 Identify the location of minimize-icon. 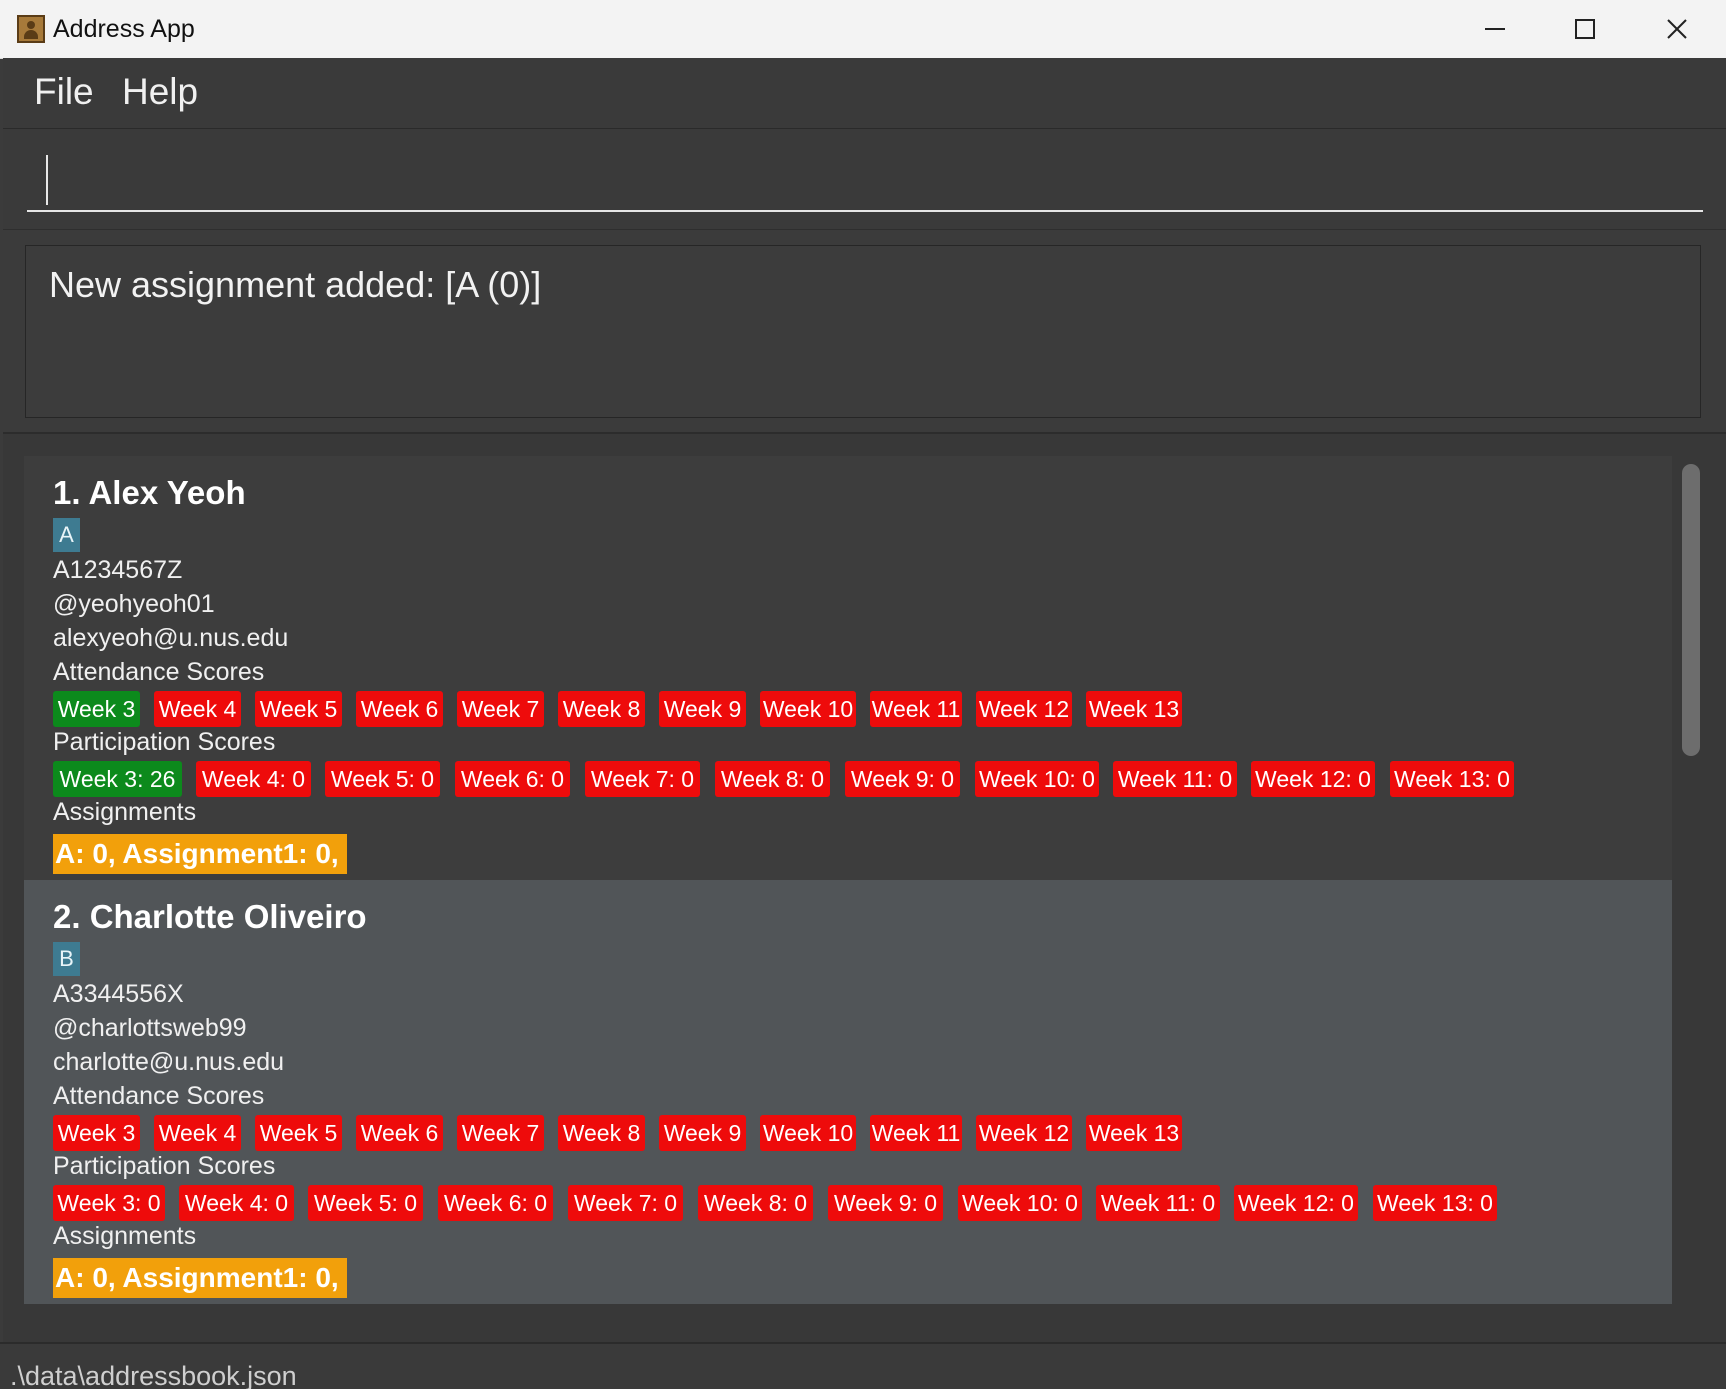
(1495, 29).